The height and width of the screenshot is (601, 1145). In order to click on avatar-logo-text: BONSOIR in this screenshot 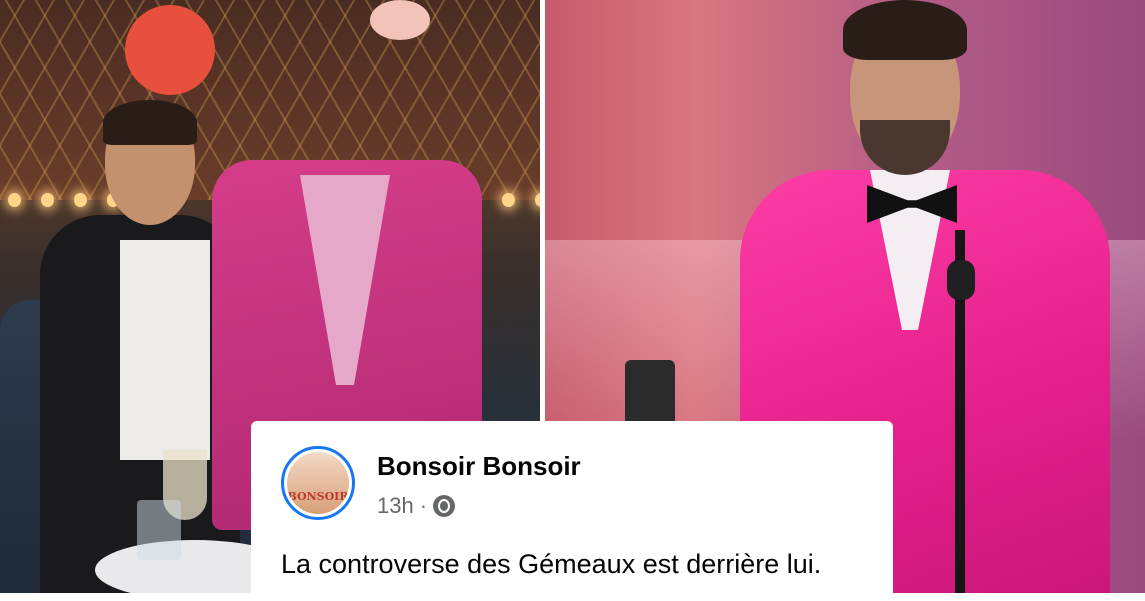, I will do `click(318, 496)`.